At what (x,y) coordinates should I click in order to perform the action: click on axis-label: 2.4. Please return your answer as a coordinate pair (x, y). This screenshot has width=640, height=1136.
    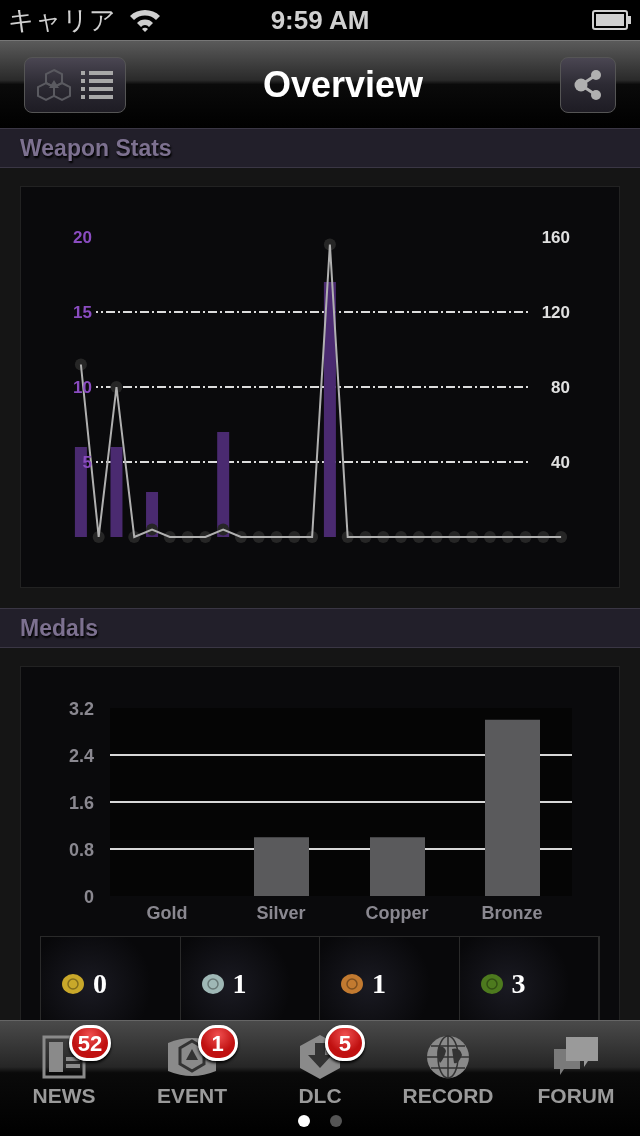
    Looking at the image, I should click on (81, 756).